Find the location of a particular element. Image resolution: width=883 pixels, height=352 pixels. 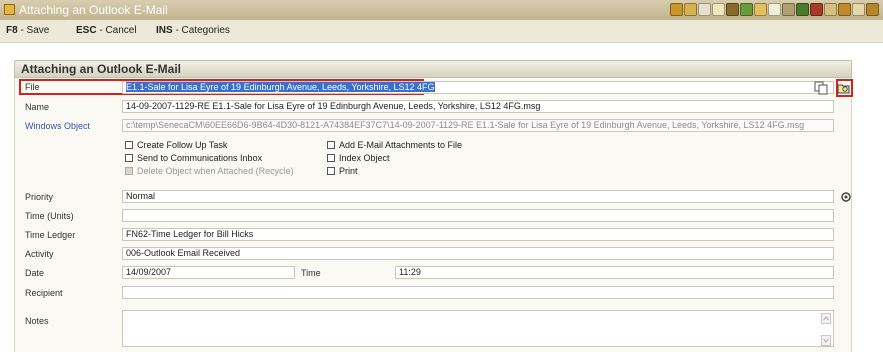

time-label: Time is located at coordinates (311, 273).